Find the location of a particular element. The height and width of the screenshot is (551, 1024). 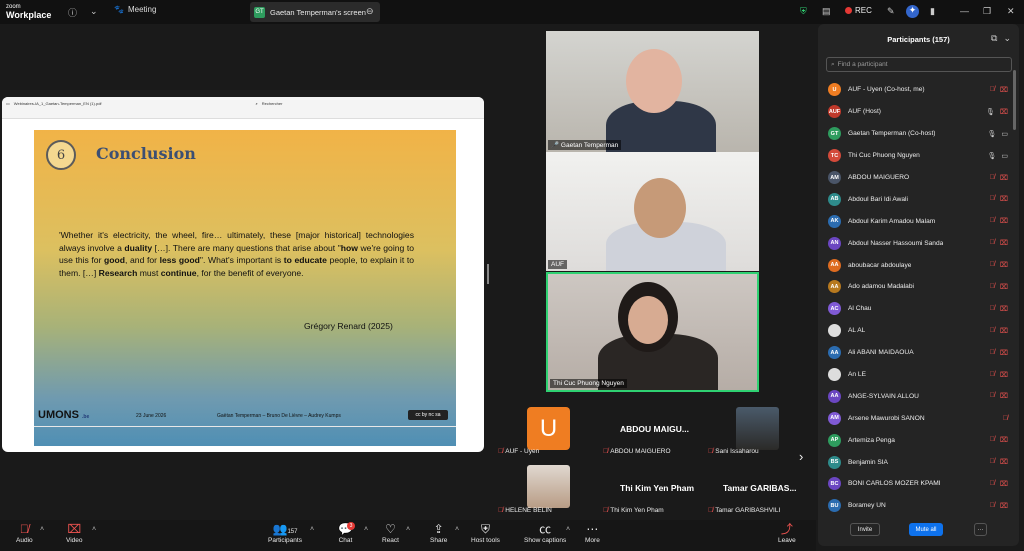

recording-indicator: REC is located at coordinates (858, 10).